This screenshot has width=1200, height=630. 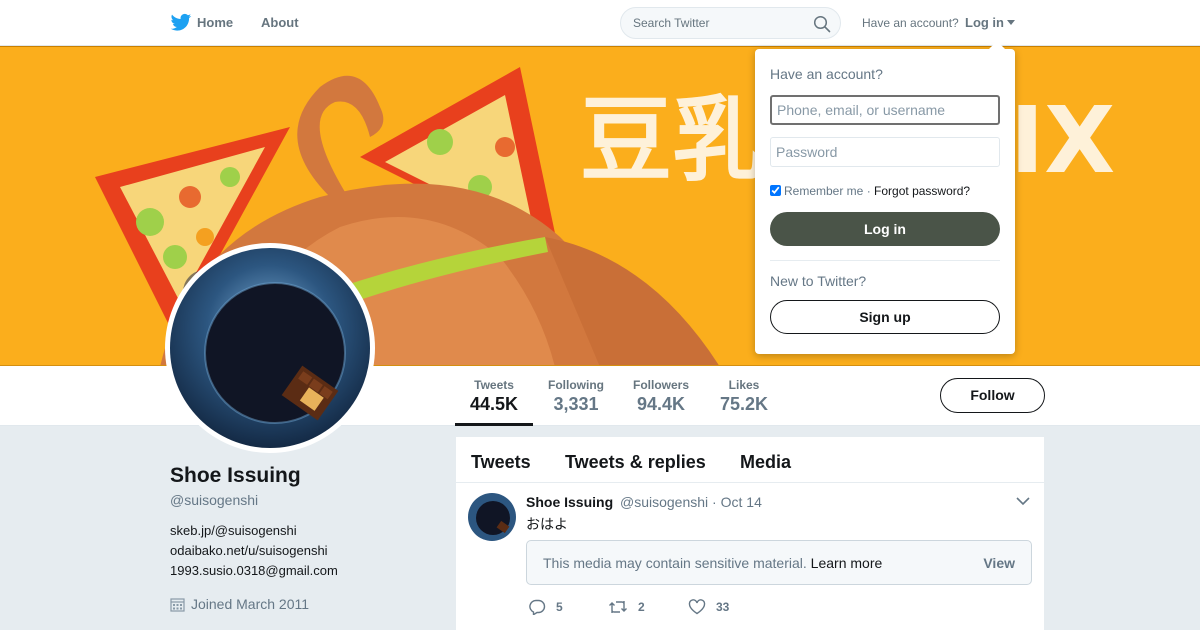 I want to click on banner-text-right: IX, so click(x=1062, y=140).